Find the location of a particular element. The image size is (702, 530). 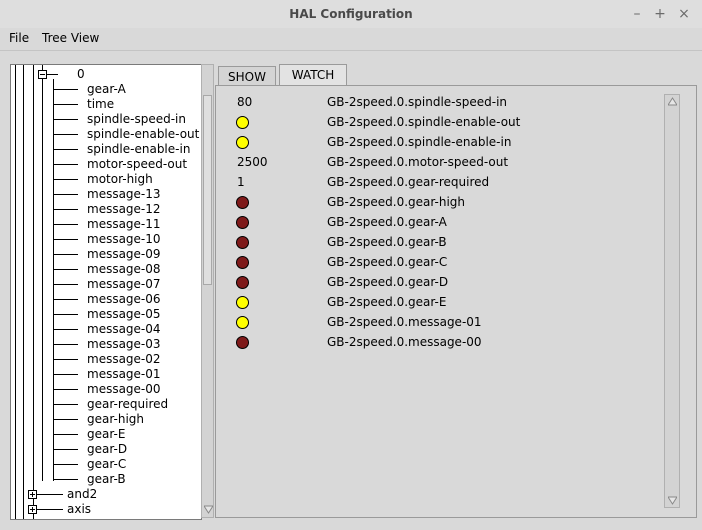

tree-item: gear-C is located at coordinates (106, 464).